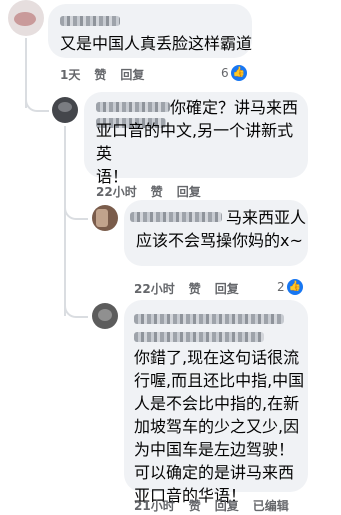  Describe the element at coordinates (156, 43) in the screenshot. I see `comment-text: 又是中国人真丢脸这样霸道` at that location.